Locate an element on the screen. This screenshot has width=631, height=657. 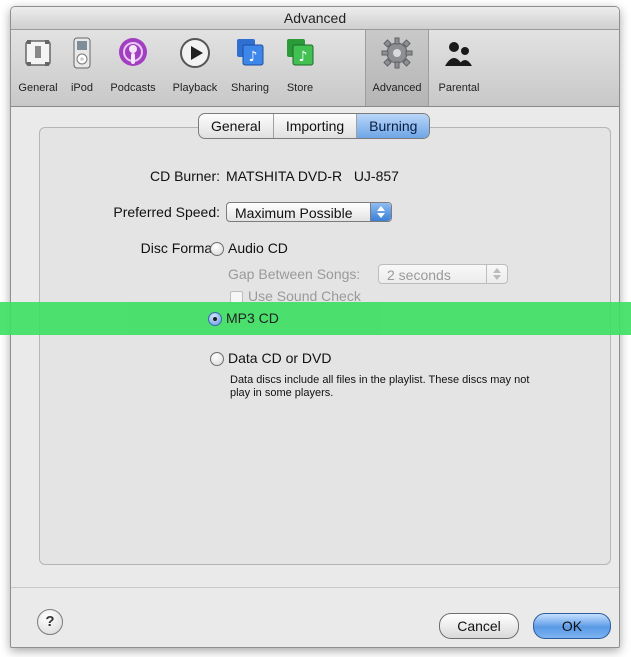
gap-between-songs-popup: 2 seconds is located at coordinates (443, 274).